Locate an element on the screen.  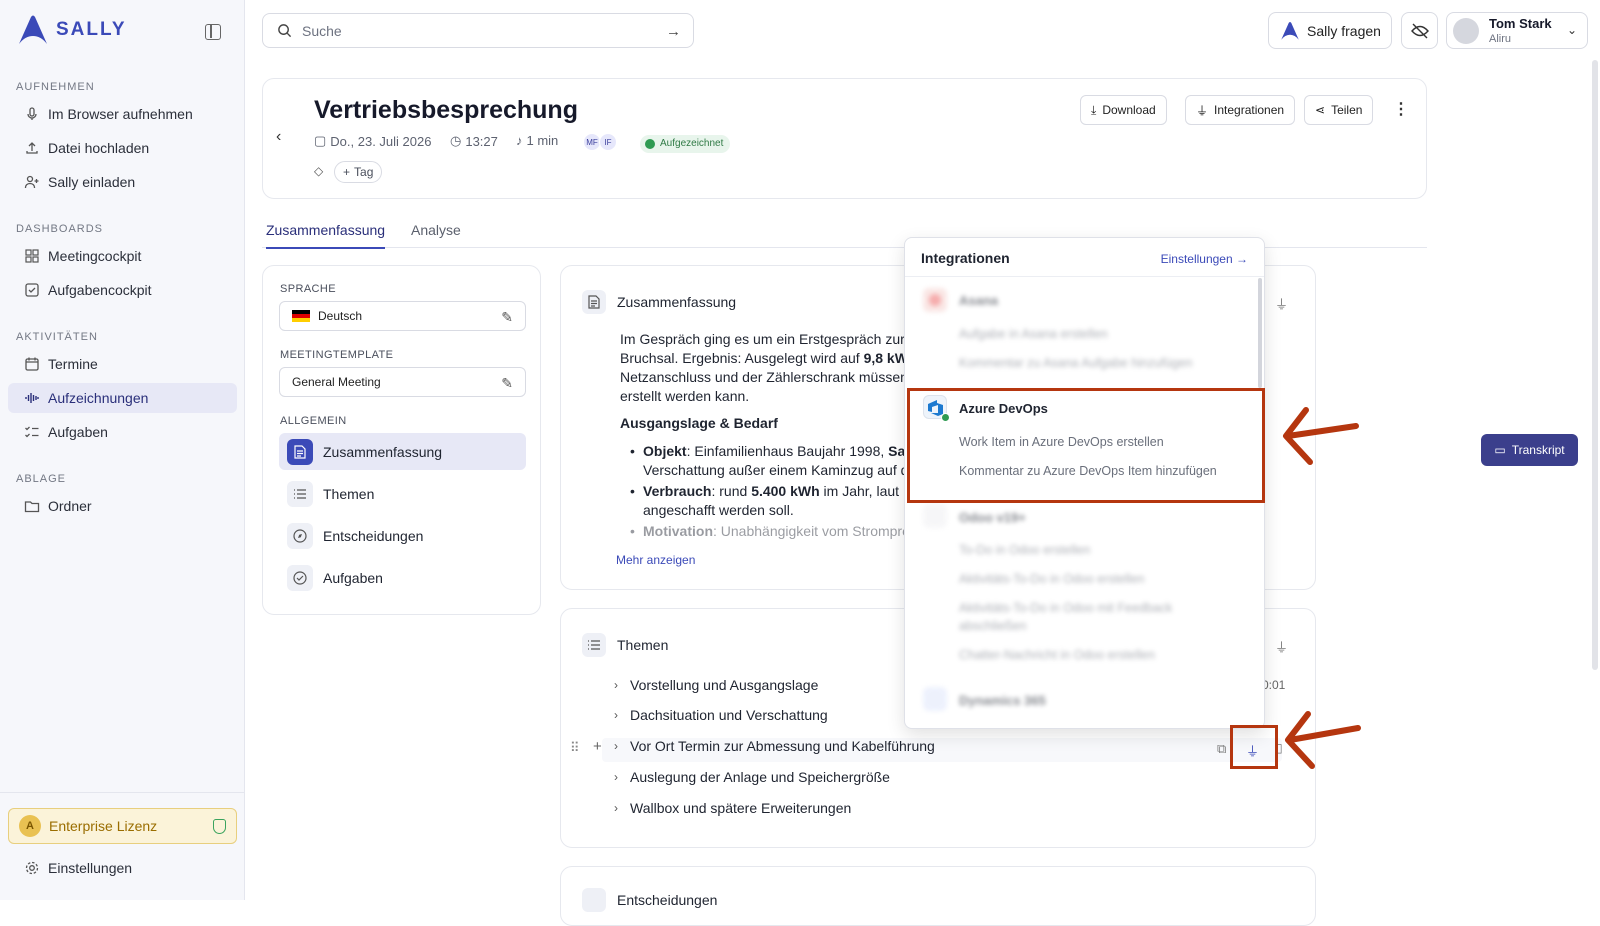
scrollbar is located at coordinates (1595, 365).